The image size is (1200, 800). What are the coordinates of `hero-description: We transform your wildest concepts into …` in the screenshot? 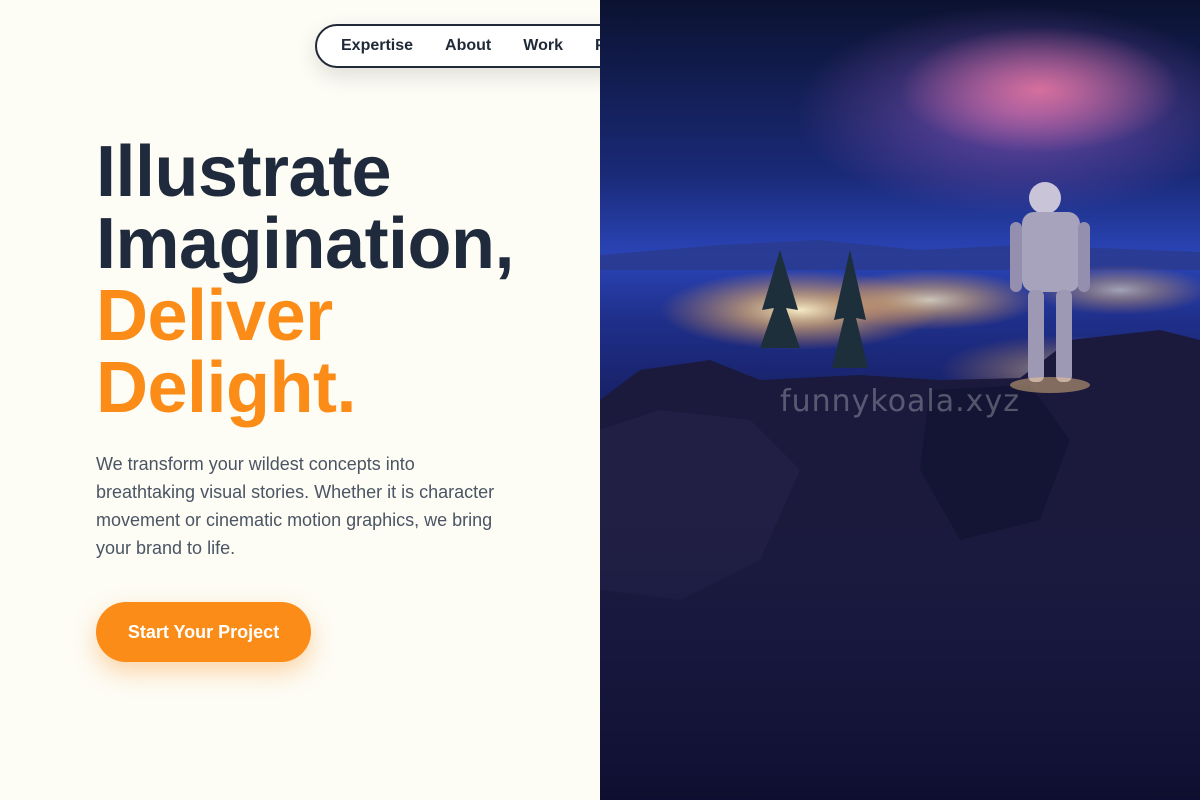 It's located at (295, 506).